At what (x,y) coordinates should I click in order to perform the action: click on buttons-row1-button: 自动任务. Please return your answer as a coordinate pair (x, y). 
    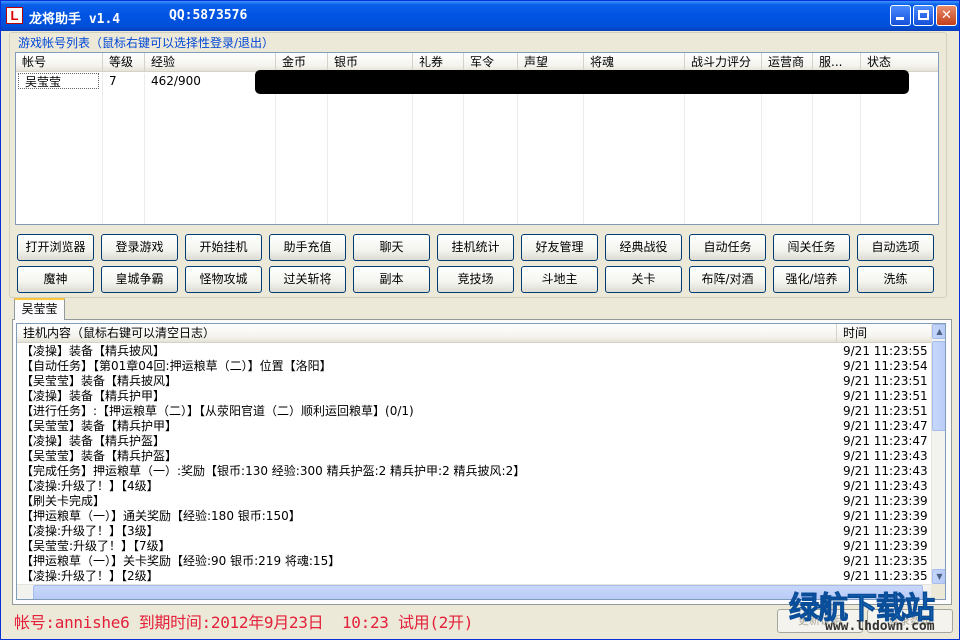
    Looking at the image, I should click on (727, 247).